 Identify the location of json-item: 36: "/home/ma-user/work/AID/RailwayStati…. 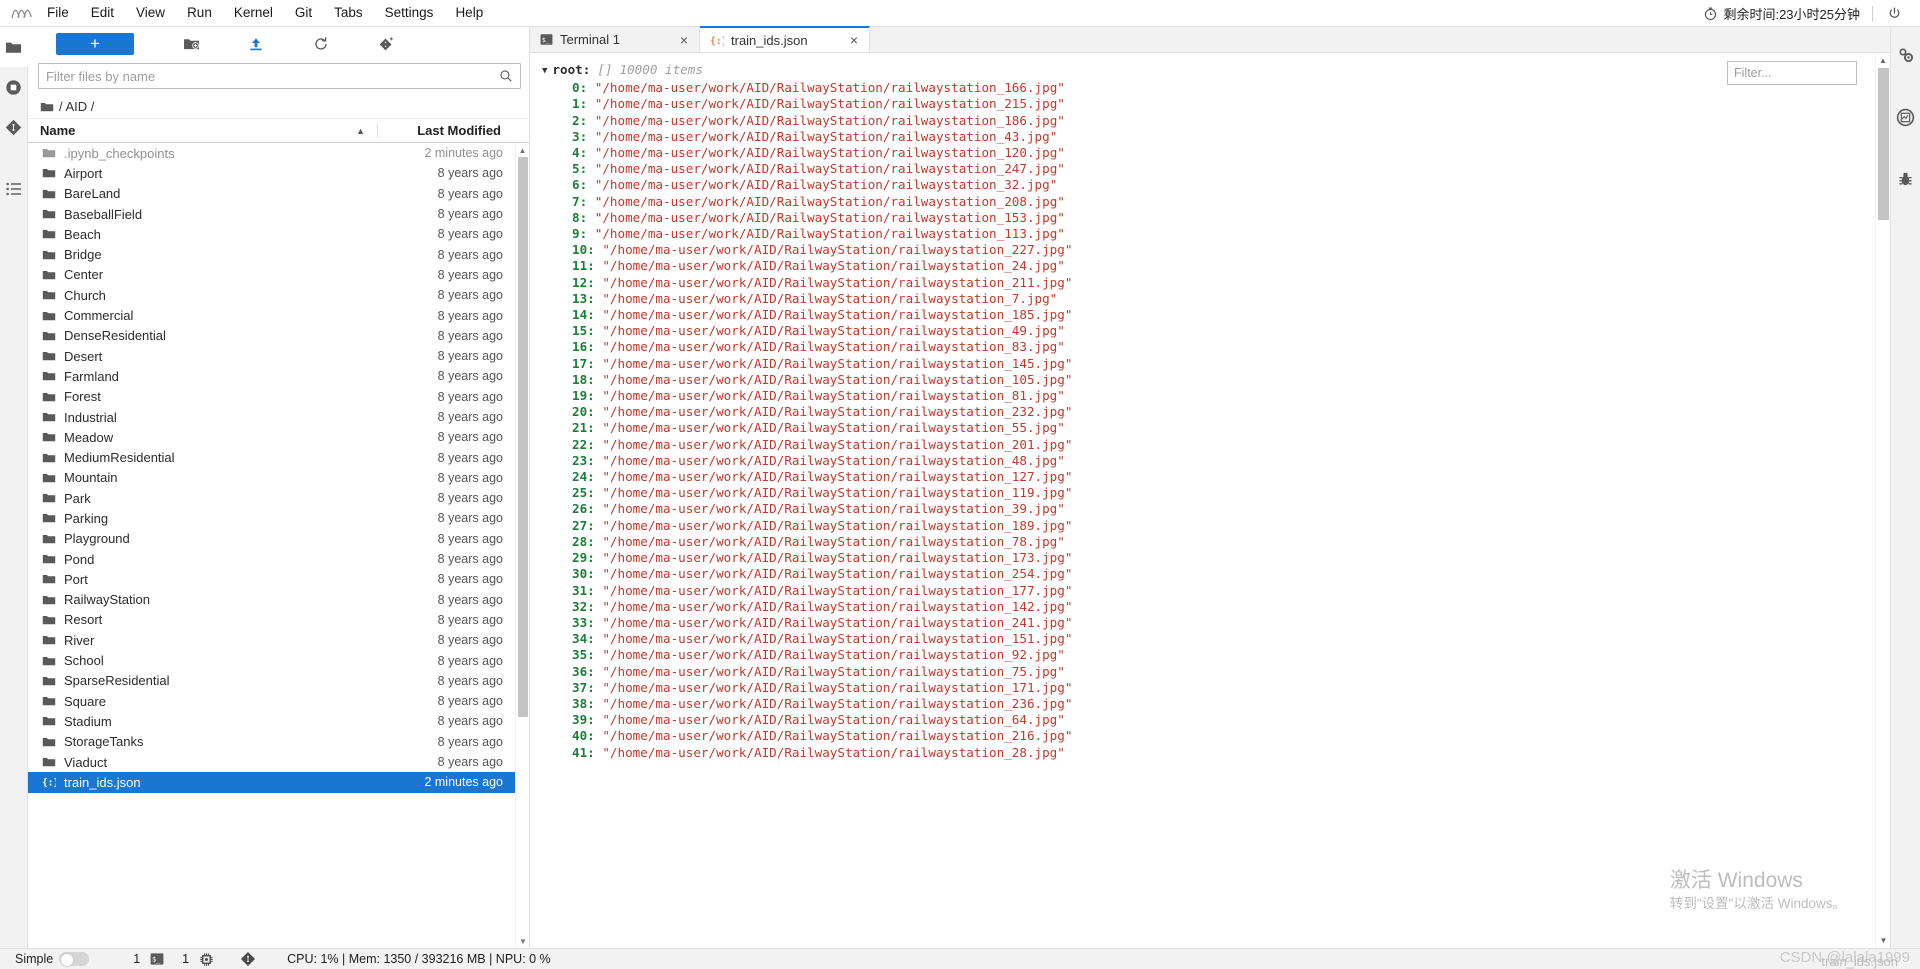
(1207, 672).